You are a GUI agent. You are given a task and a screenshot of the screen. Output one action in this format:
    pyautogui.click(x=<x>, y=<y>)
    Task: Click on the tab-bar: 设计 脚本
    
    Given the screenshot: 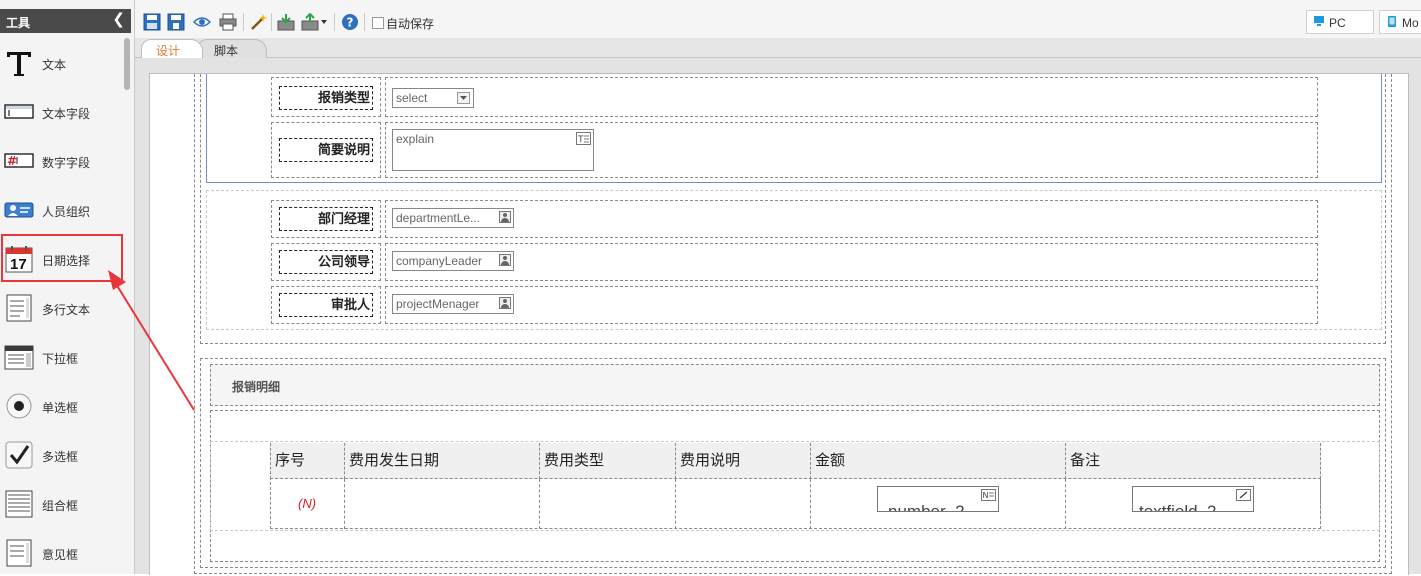 What is the action you would take?
    pyautogui.click(x=778, y=48)
    